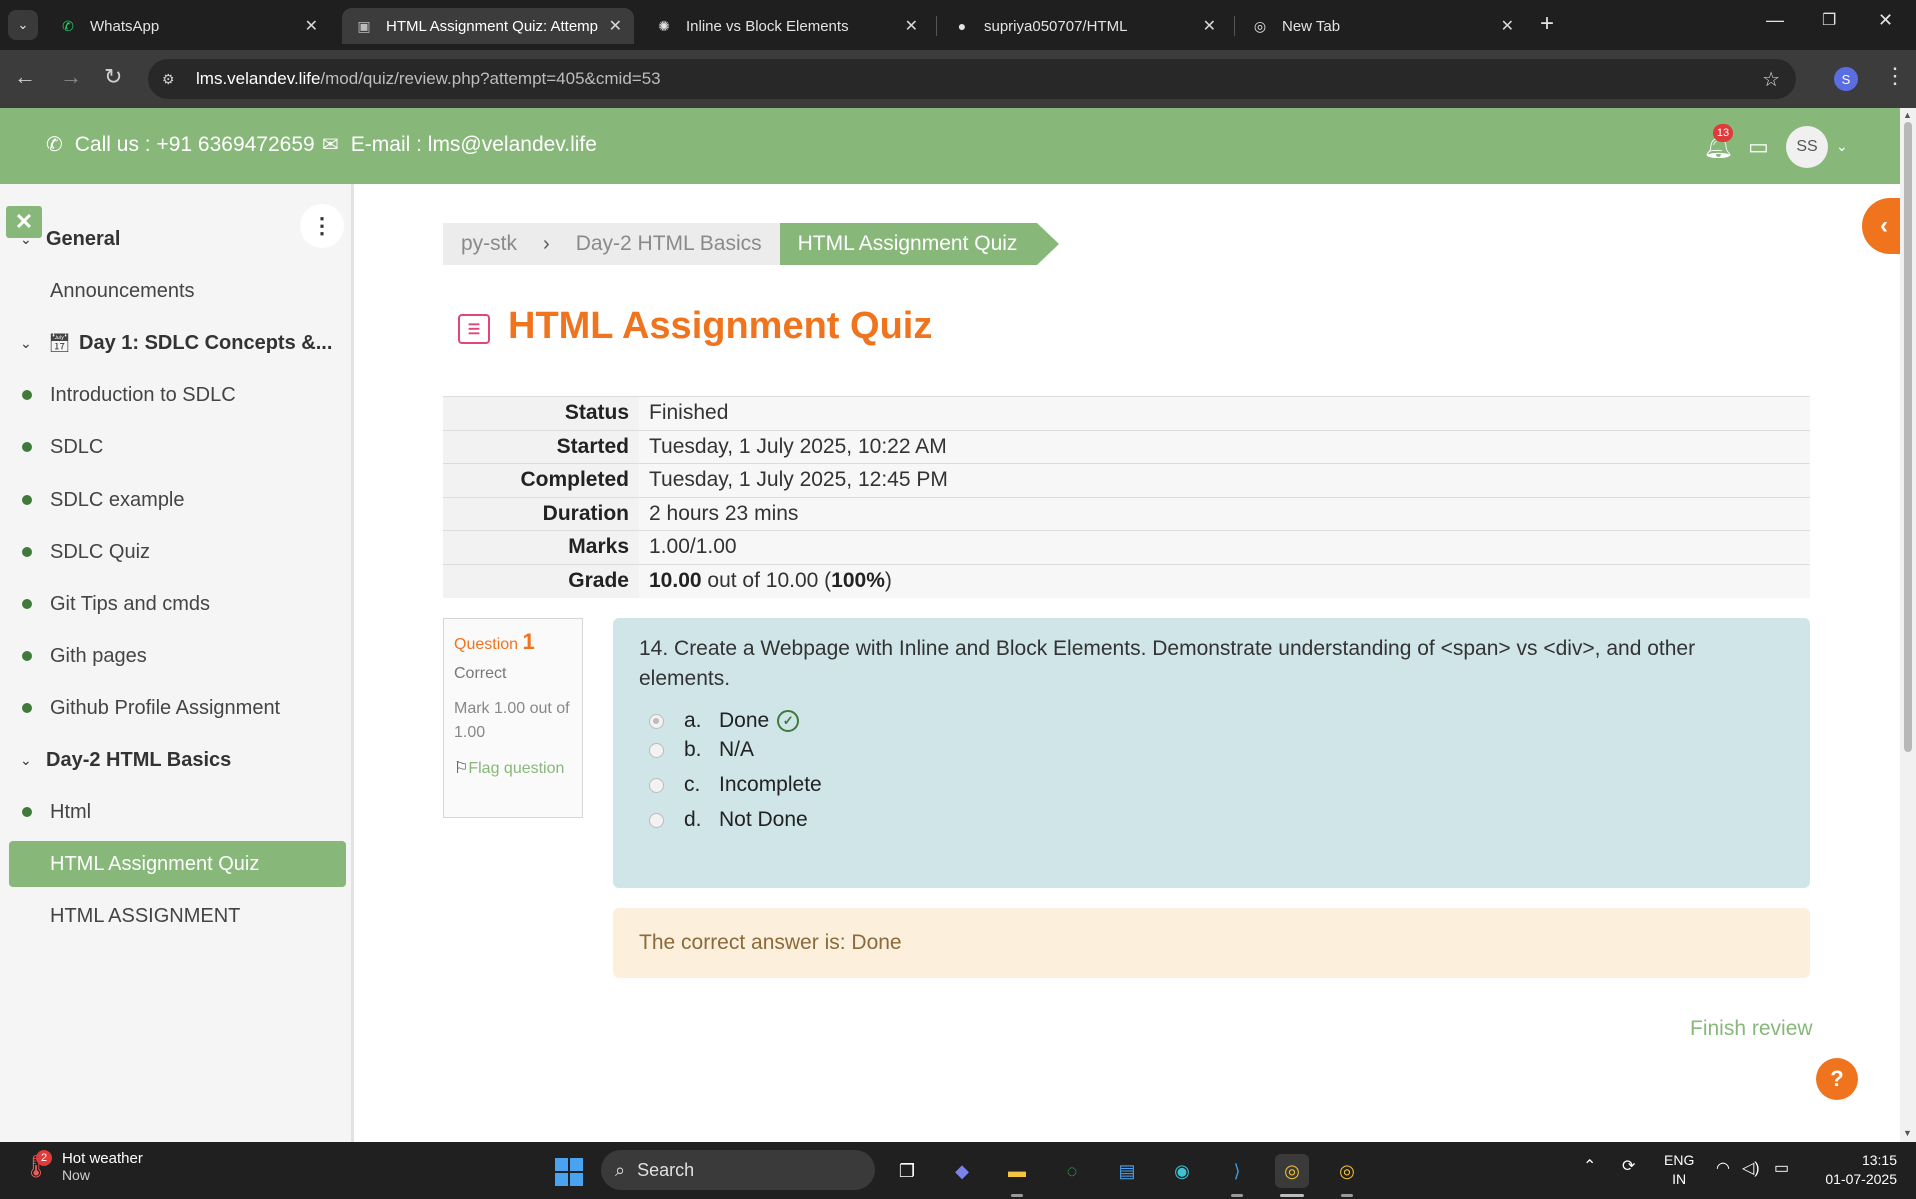  I want to click on sidebar-item: SDLC example, so click(177, 500).